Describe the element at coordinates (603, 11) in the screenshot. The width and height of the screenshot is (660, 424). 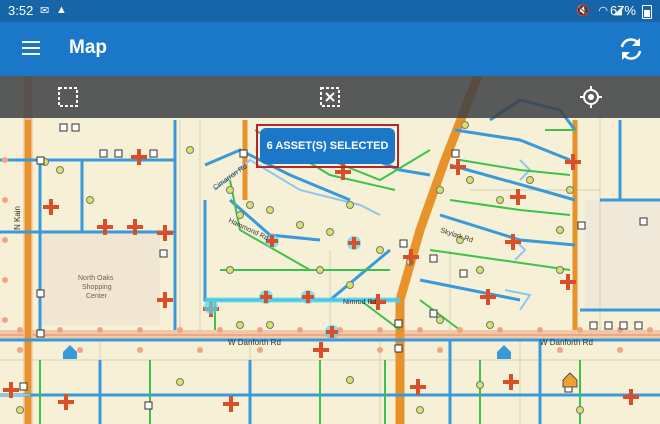
I see `wifi-icon: ◠` at that location.